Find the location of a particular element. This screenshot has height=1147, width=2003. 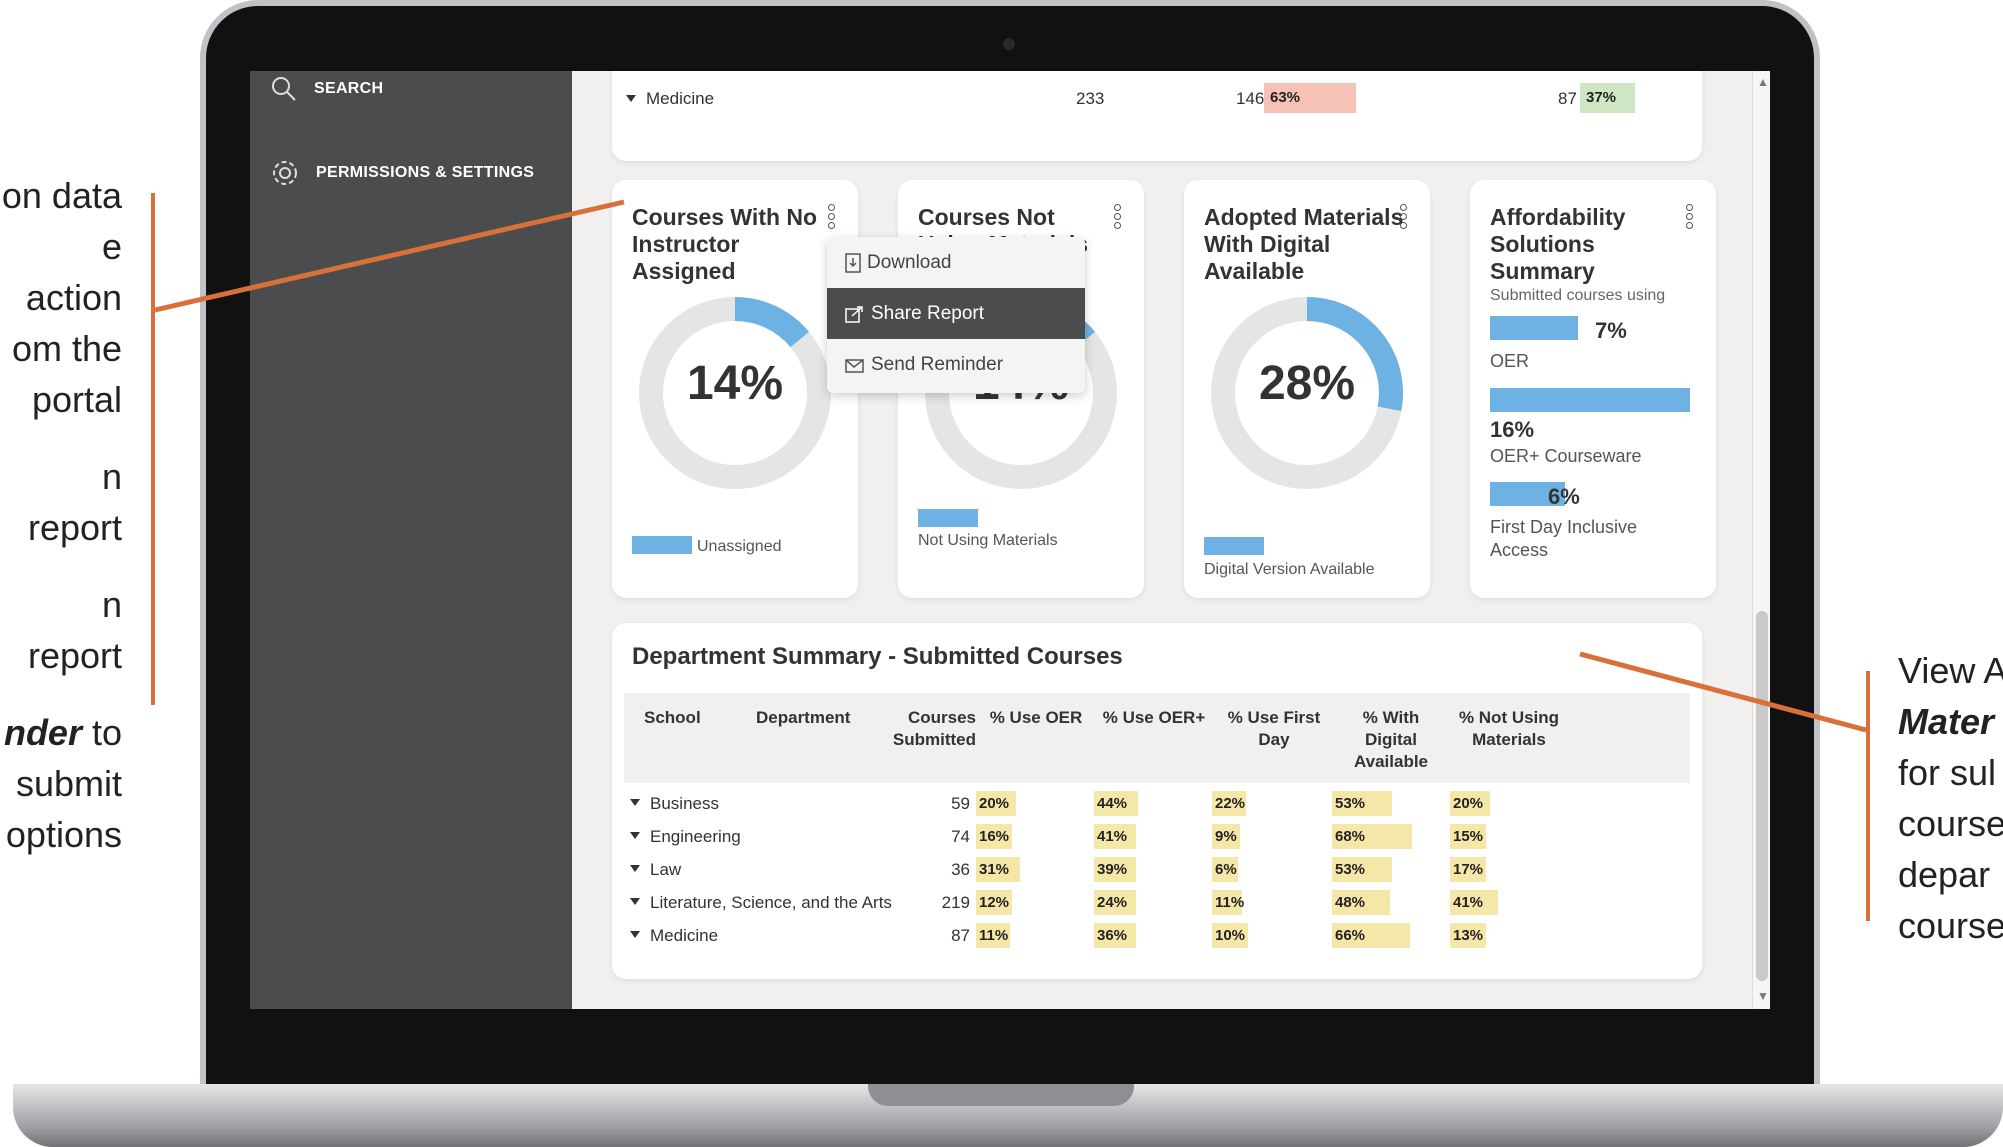

menu-item-download: Download is located at coordinates (956, 262).